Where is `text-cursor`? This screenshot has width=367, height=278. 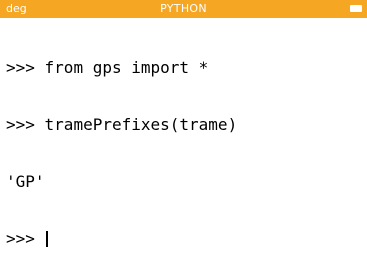 text-cursor is located at coordinates (46, 239).